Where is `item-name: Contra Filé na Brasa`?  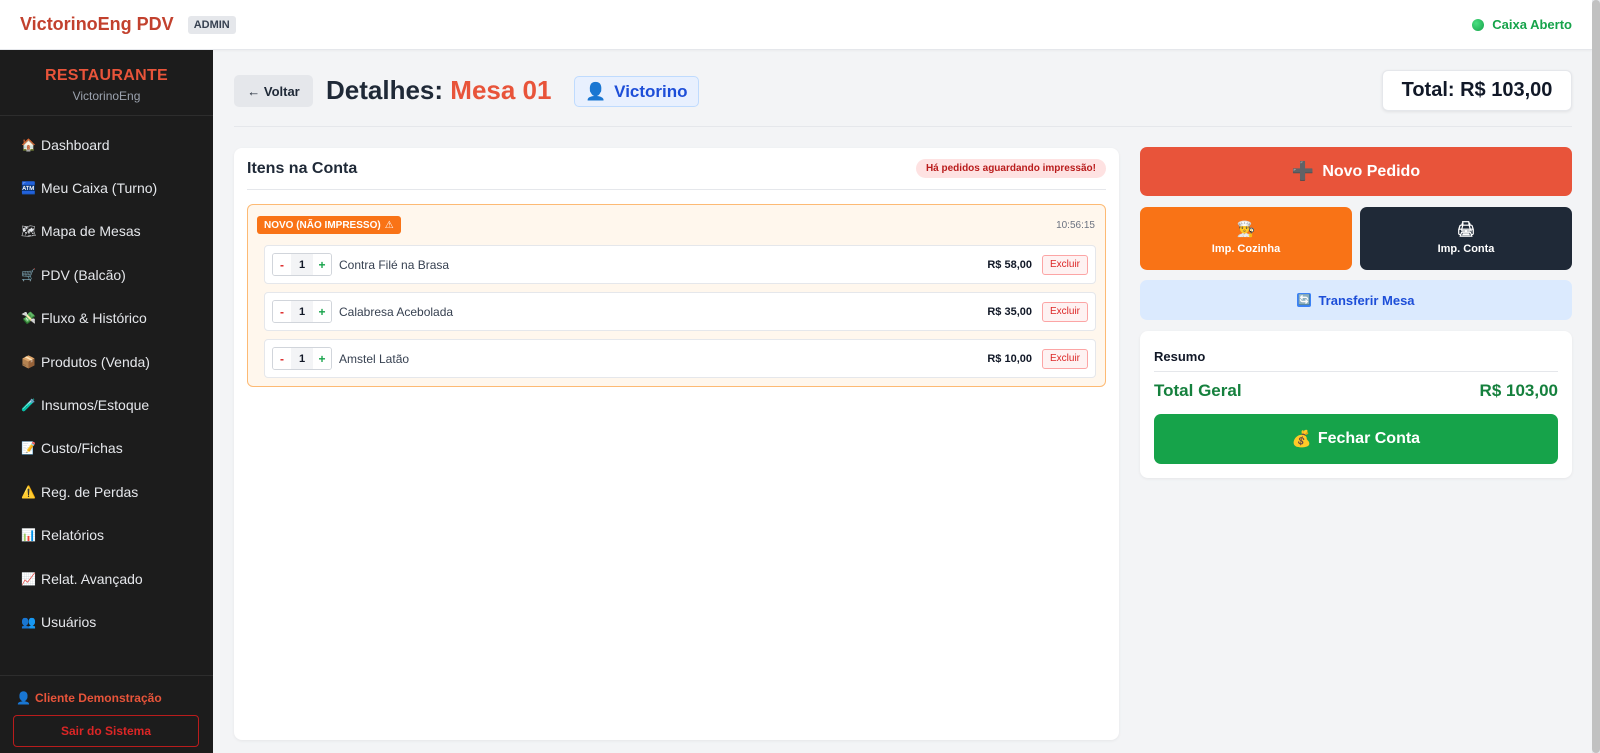 item-name: Contra Filé na Brasa is located at coordinates (394, 264).